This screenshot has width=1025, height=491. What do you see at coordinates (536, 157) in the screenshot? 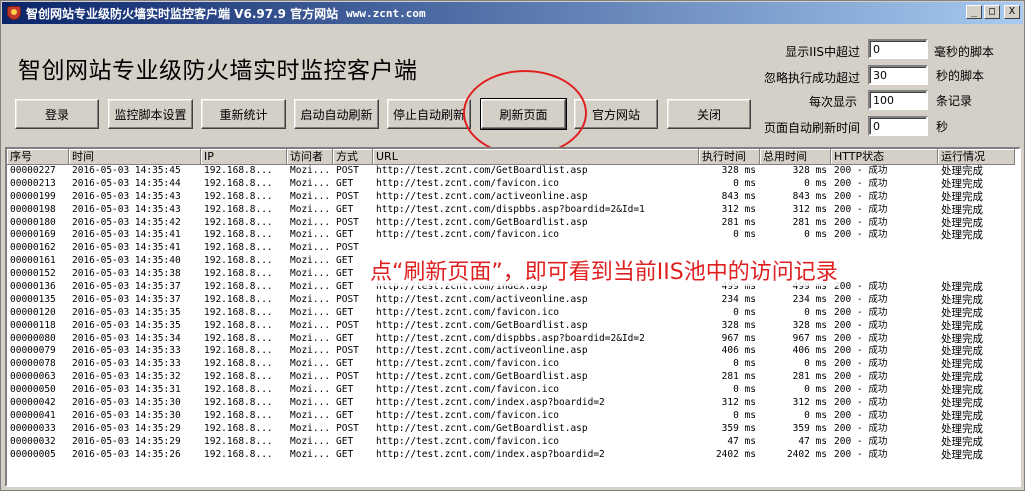
I see `column-header: URL` at bounding box center [536, 157].